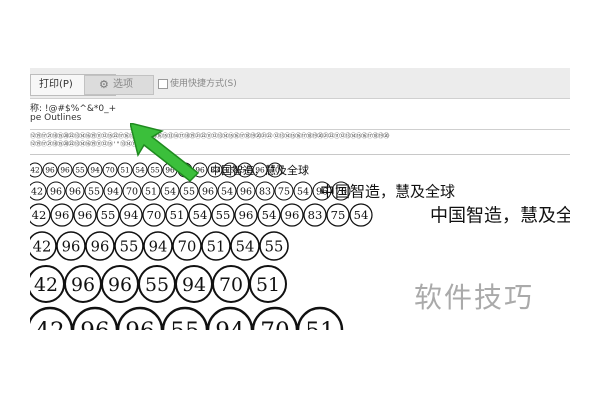  Describe the element at coordinates (163, 84) in the screenshot. I see `shortcut-checkbox` at that location.